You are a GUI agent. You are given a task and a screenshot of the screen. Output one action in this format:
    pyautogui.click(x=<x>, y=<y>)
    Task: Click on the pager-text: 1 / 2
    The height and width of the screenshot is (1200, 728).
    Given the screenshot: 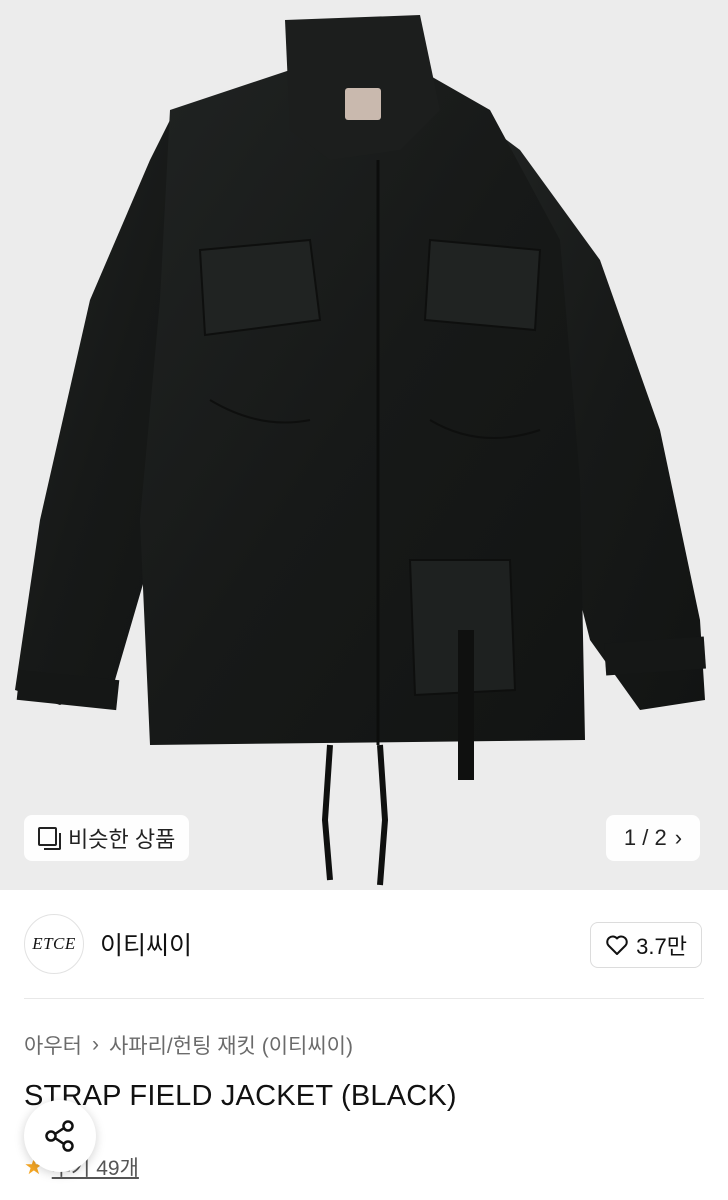 What is the action you would take?
    pyautogui.click(x=645, y=837)
    